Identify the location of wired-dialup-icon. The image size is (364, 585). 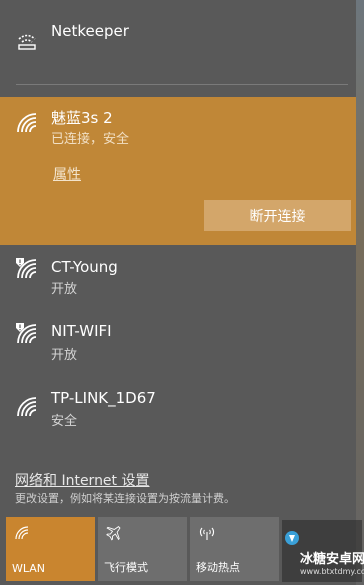
(27, 42).